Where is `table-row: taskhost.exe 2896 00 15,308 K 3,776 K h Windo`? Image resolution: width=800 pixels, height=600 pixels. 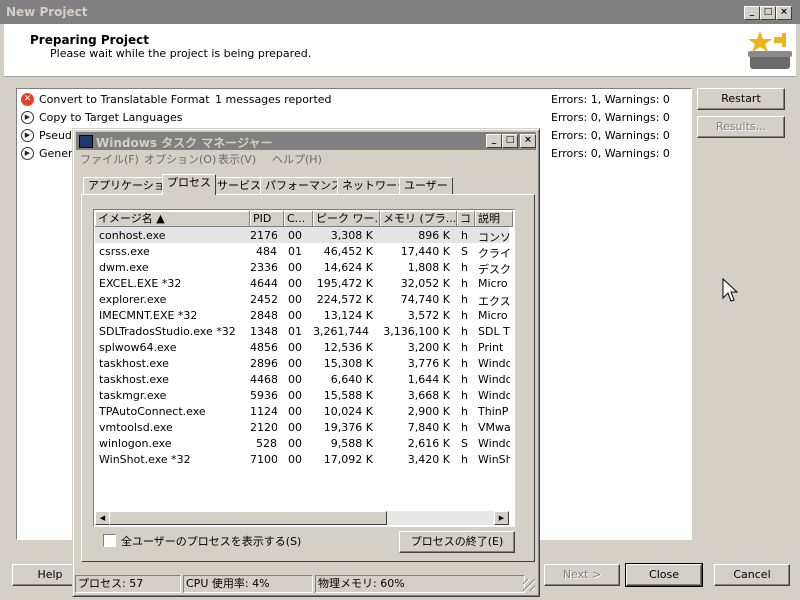 table-row: taskhost.exe 2896 00 15,308 K 3,776 K h Windo is located at coordinates (302, 363).